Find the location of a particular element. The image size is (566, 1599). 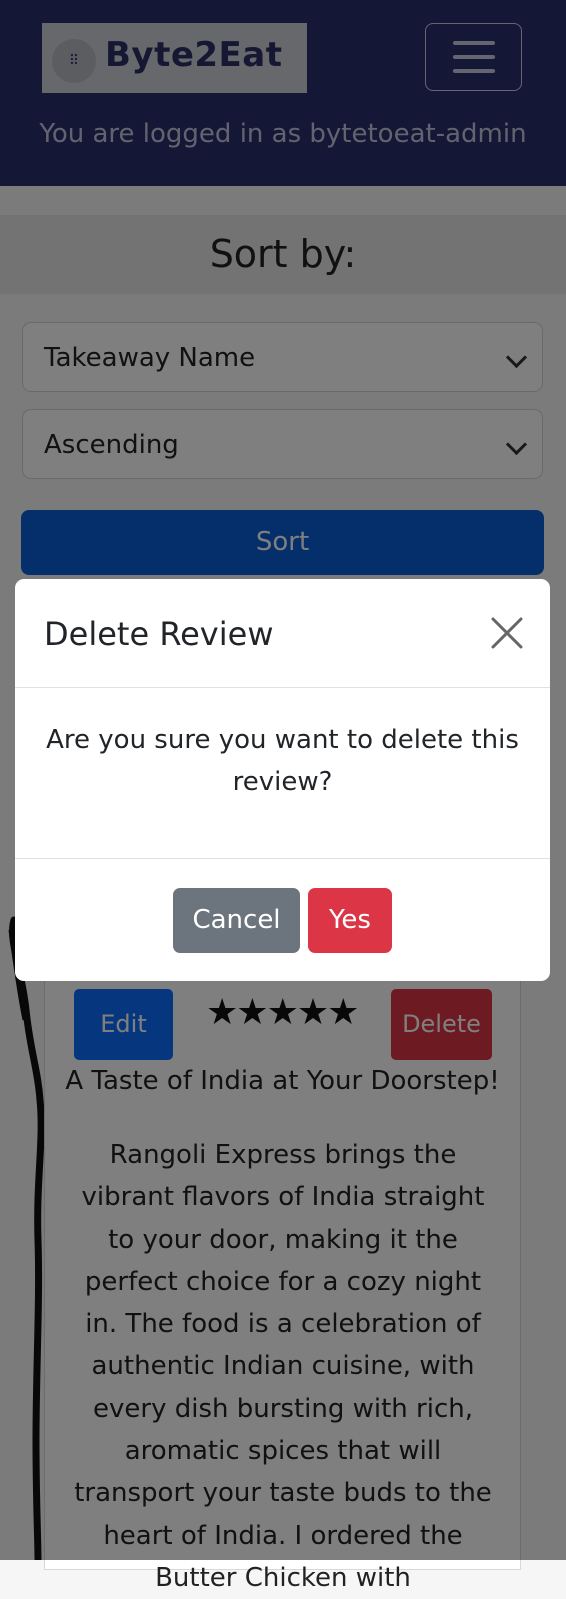

confirm-delete-button: Yes is located at coordinates (350, 920).